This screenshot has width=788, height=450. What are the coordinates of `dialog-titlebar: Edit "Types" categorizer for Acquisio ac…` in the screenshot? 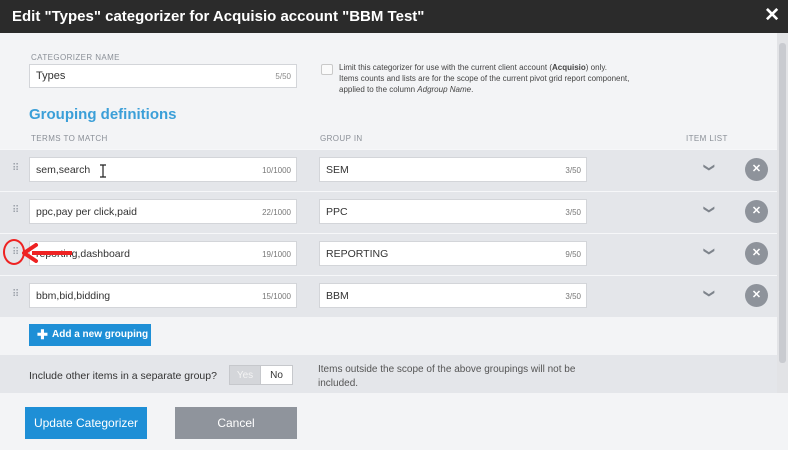 It's located at (394, 16).